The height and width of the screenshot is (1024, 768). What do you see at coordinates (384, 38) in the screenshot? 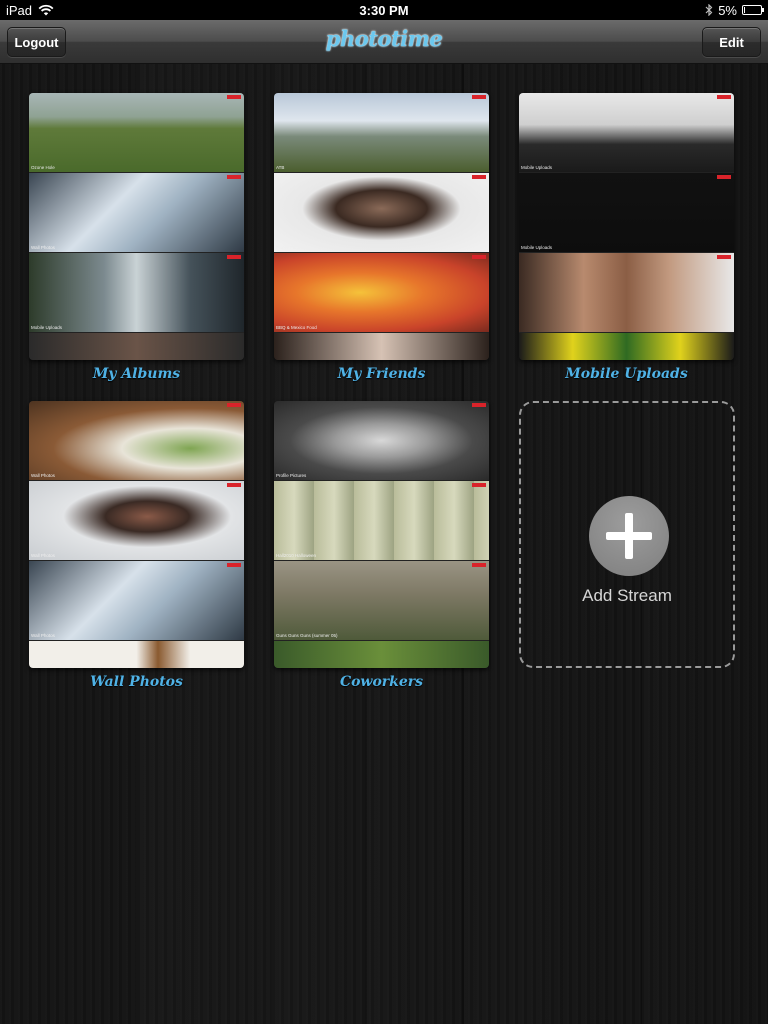
I see `app-logo: phototime` at bounding box center [384, 38].